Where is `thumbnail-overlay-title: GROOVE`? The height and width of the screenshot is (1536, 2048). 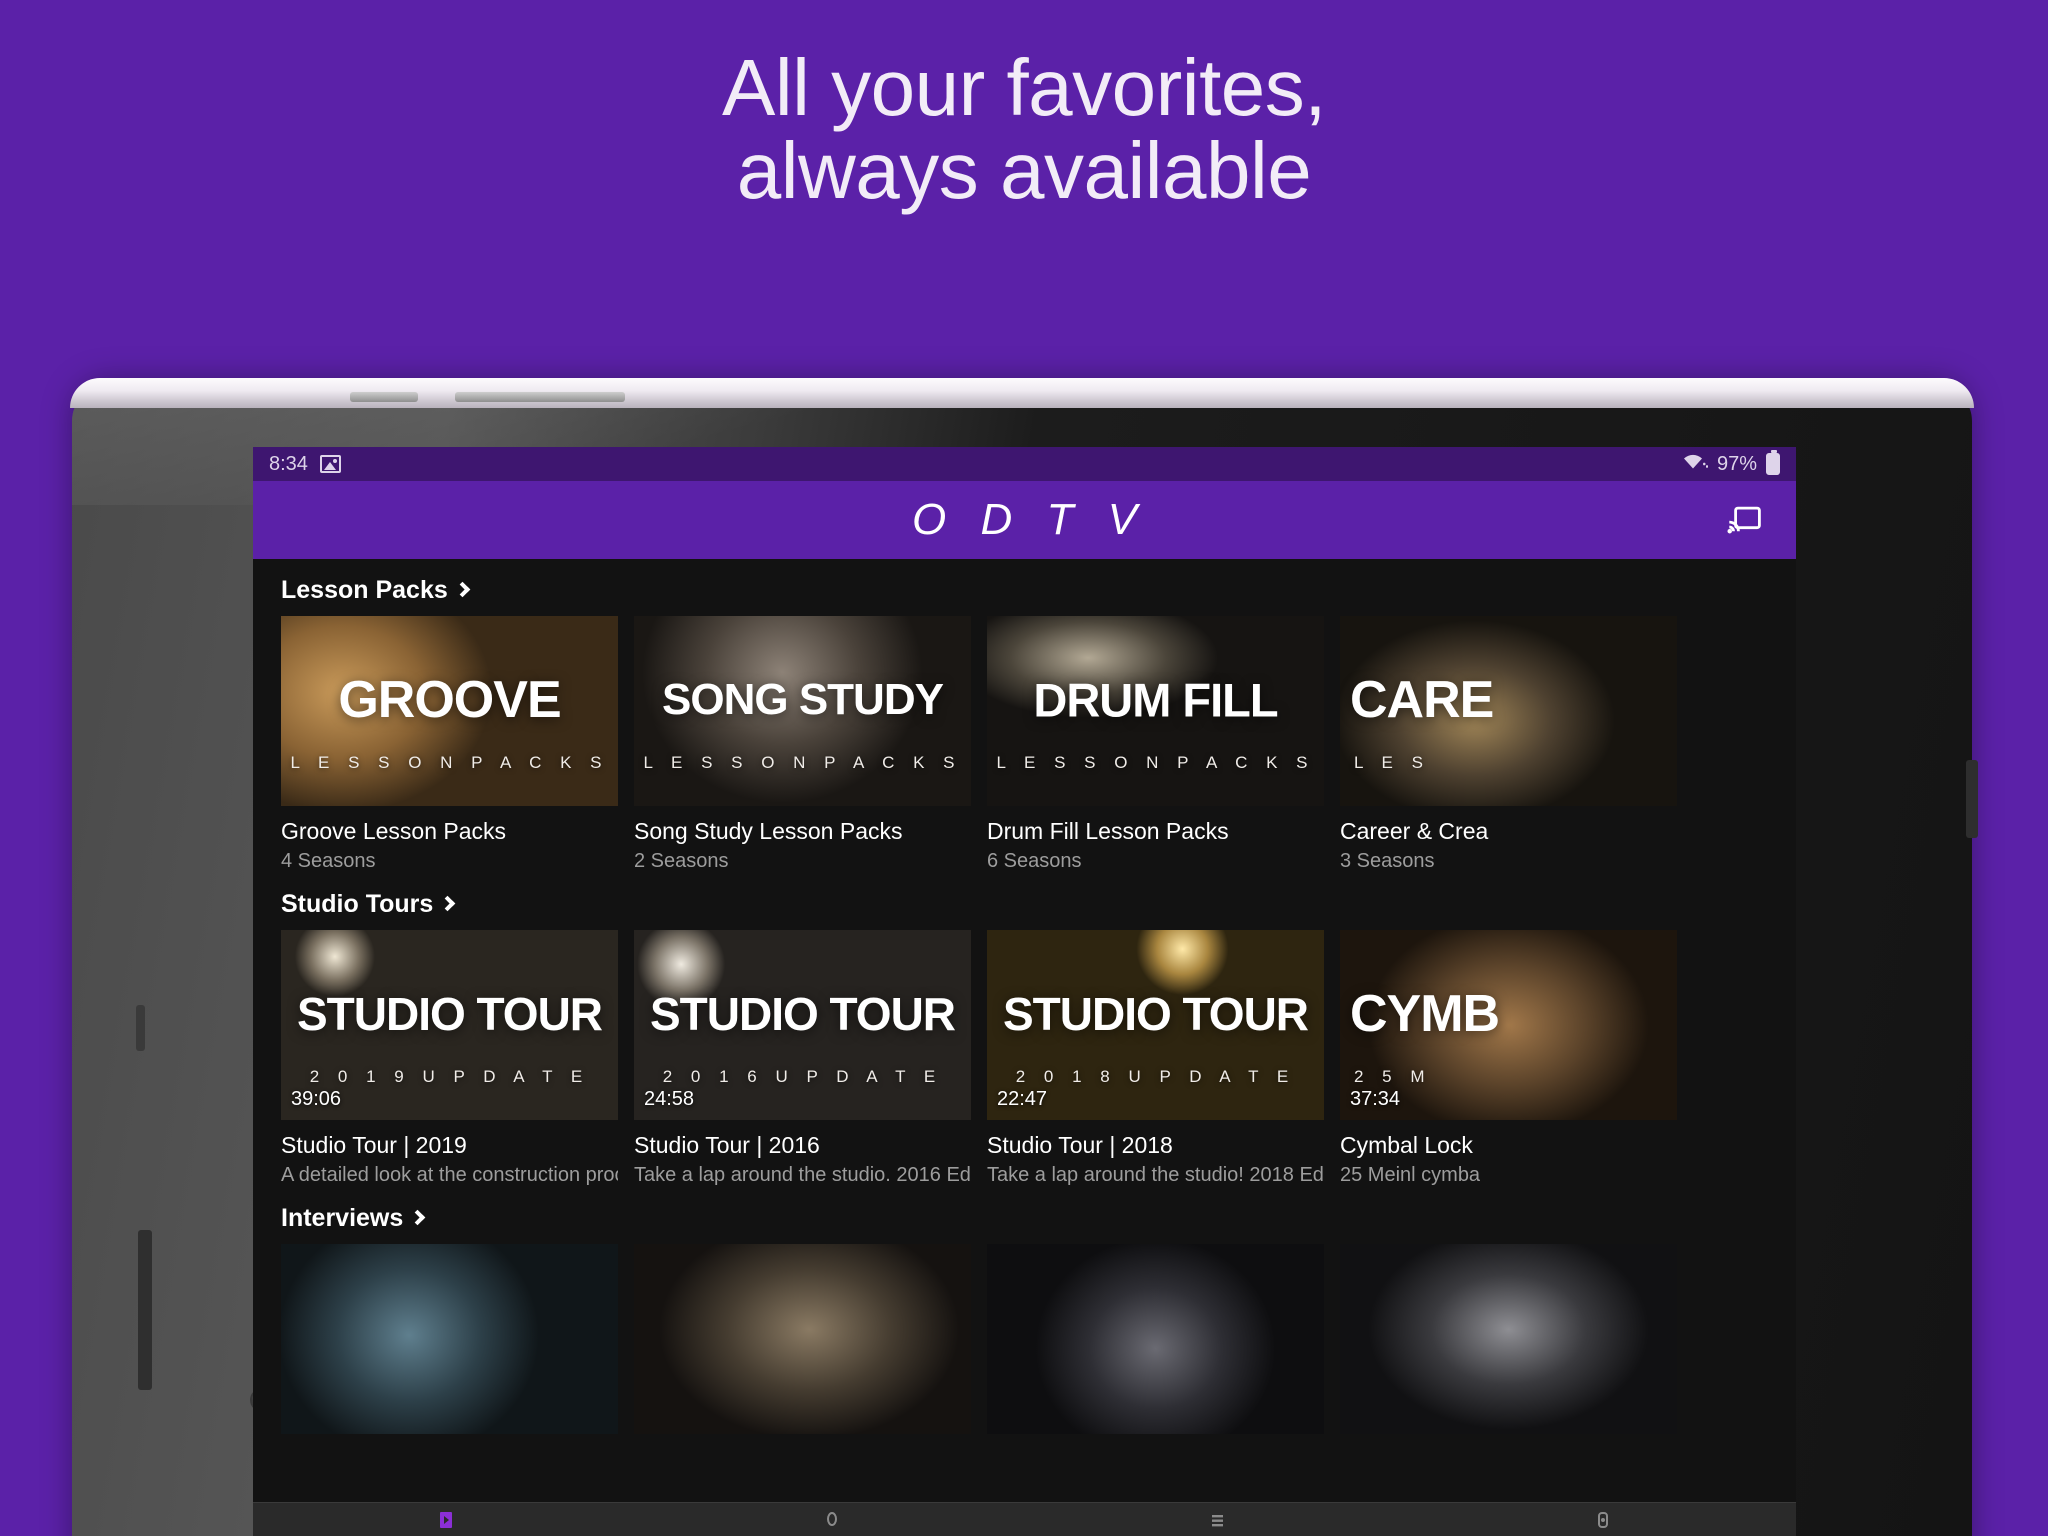
thumbnail-overlay-title: GROOVE is located at coordinates (449, 699).